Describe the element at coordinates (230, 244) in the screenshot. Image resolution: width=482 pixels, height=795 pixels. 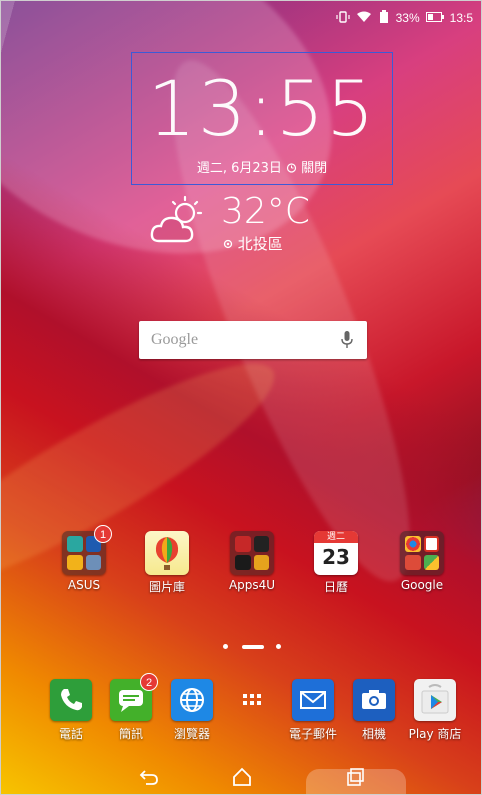
I see `location-pin-icon` at that location.